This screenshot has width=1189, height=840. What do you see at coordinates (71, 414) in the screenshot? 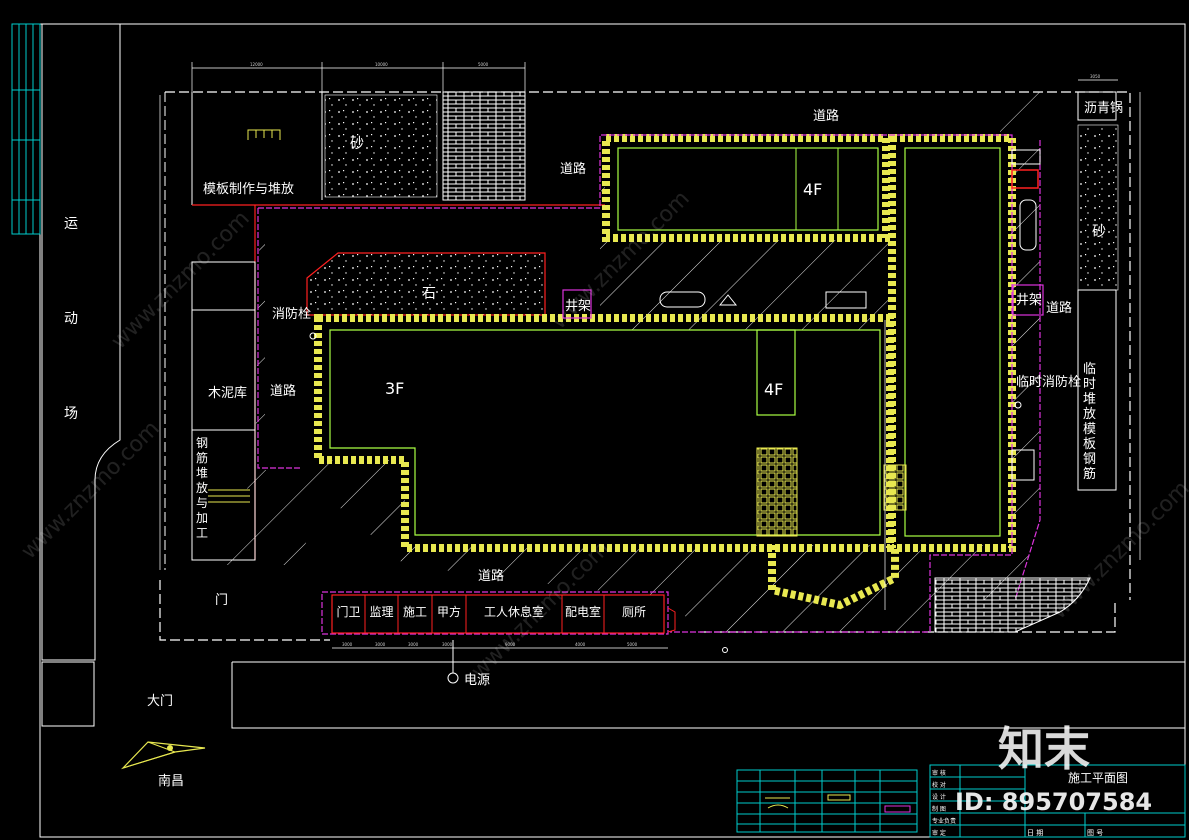
I see `sports-ground-char: 场` at bounding box center [71, 414].